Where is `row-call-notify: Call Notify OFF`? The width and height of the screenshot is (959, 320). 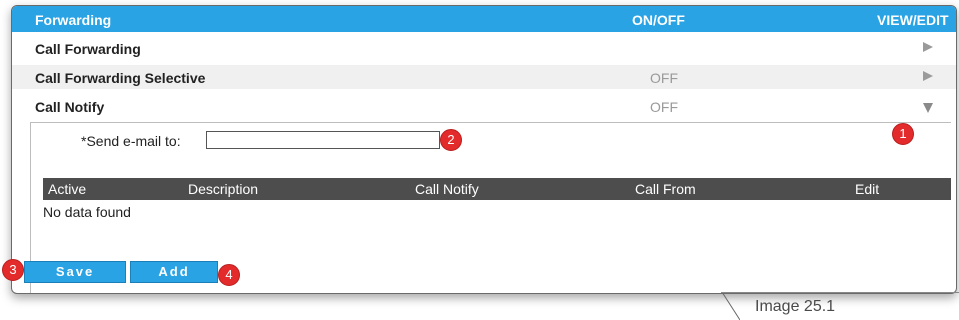 row-call-notify: Call Notify OFF is located at coordinates (484, 106).